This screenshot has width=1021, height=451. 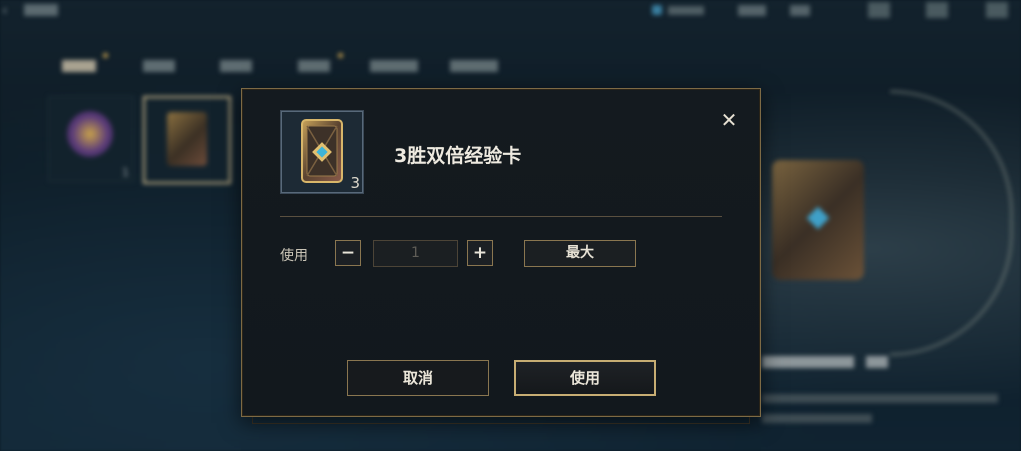 I want to click on card-icon, so click(x=187, y=139).